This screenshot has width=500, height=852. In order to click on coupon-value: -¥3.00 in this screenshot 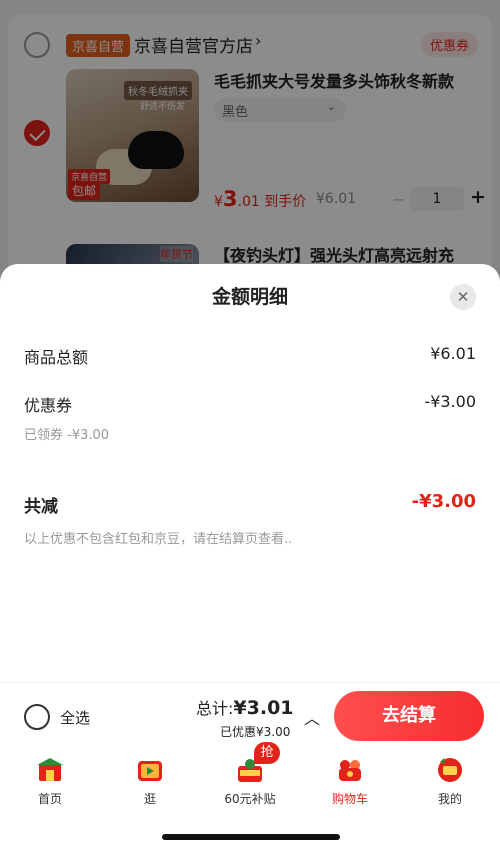, I will do `click(450, 401)`.